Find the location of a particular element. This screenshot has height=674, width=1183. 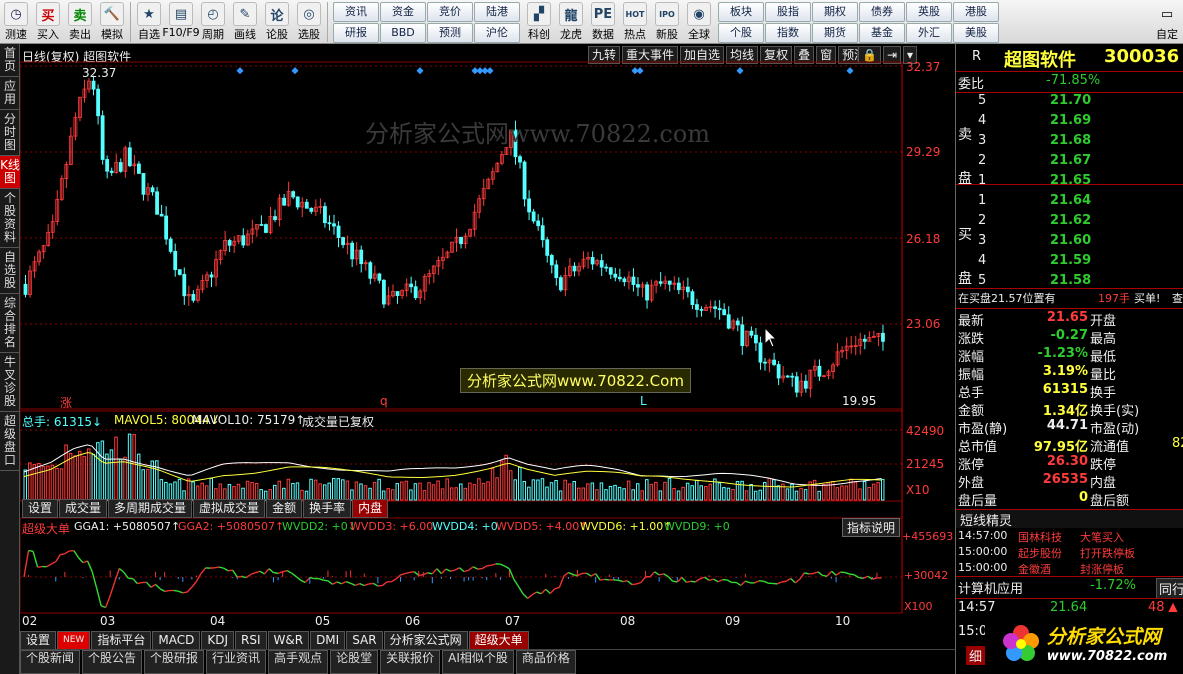

leftnav-item-8: 超级盘口 is located at coordinates (10, 441).